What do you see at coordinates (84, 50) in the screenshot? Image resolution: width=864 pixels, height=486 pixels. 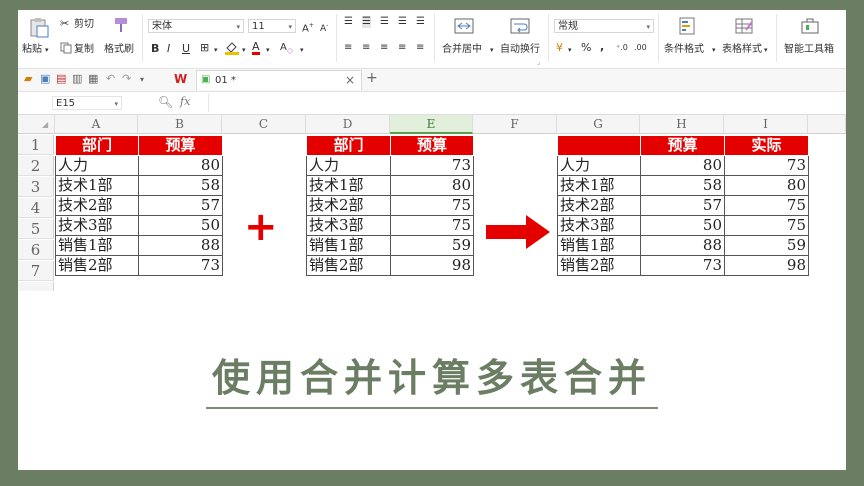 I see `copy-button: 复制` at bounding box center [84, 50].